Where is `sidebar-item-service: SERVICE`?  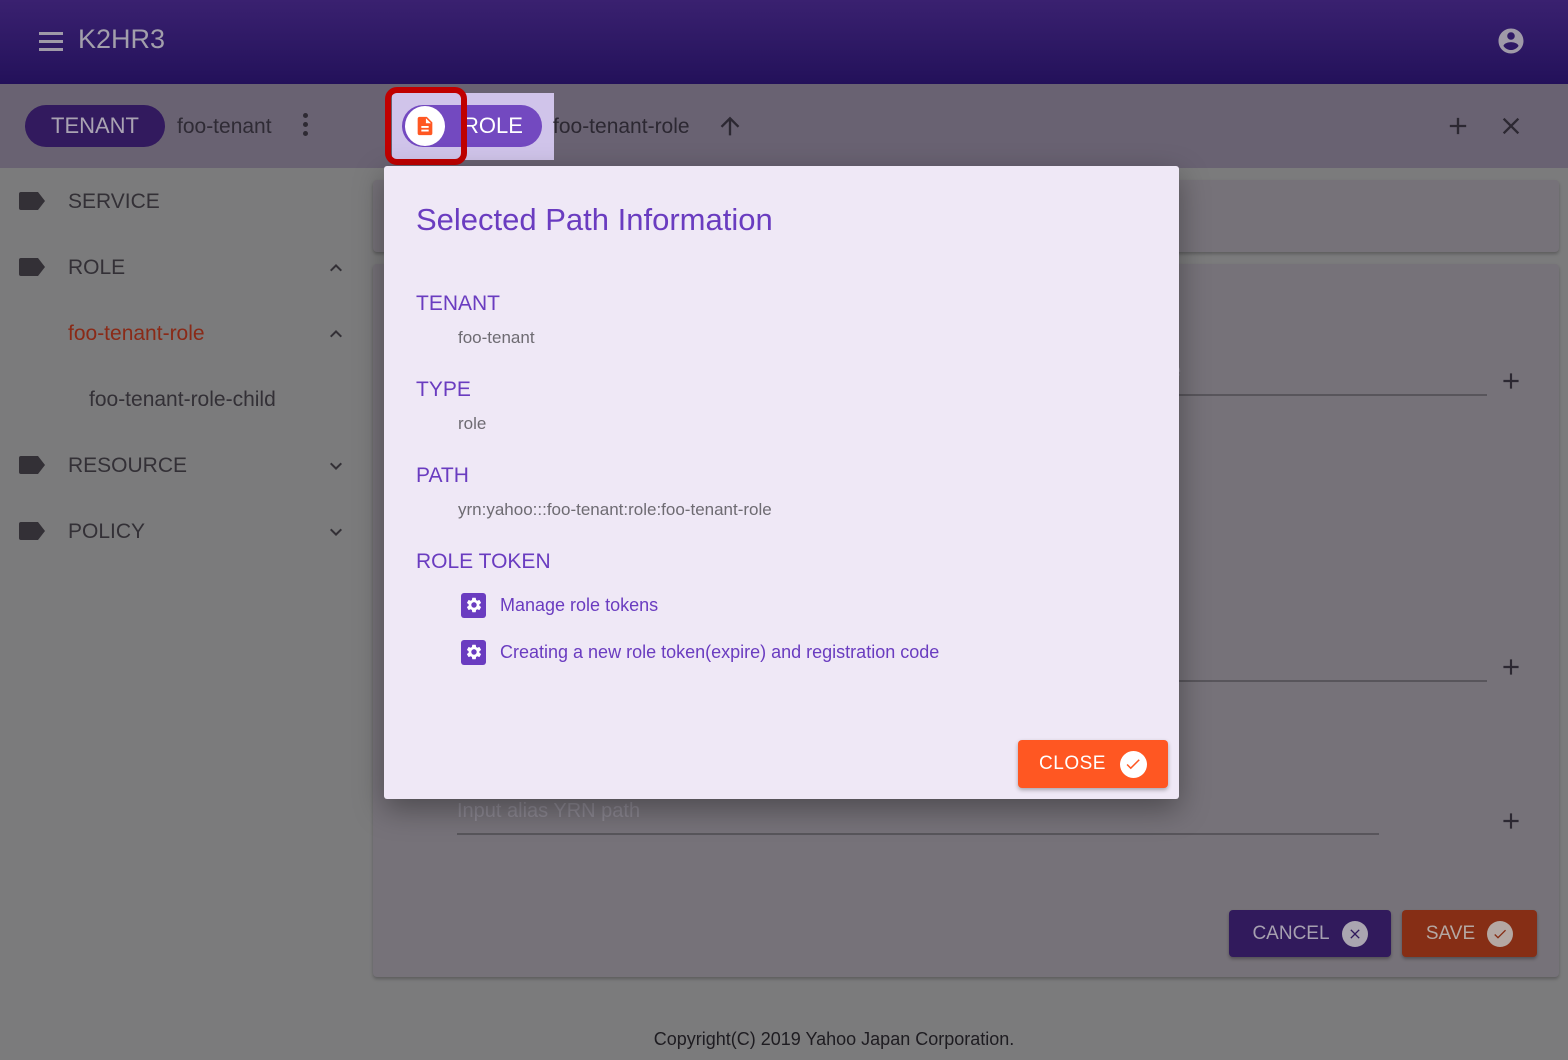
sidebar-item-service: SERVICE is located at coordinates (185, 201).